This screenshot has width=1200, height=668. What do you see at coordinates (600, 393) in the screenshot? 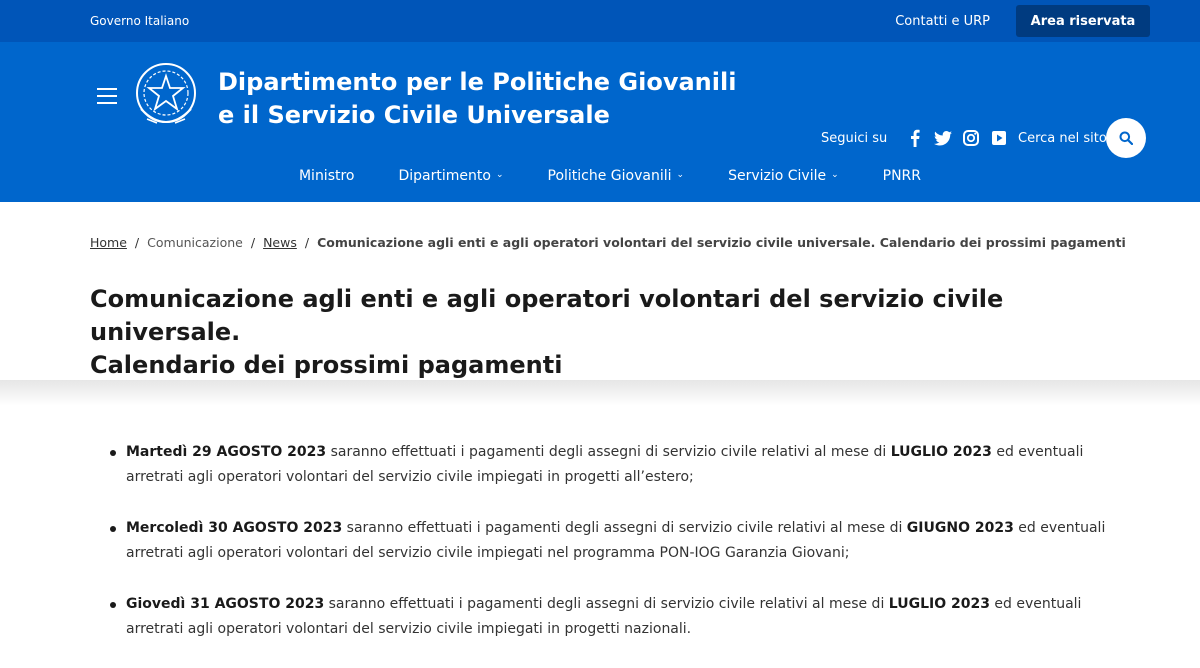
I see `header-shadow` at bounding box center [600, 393].